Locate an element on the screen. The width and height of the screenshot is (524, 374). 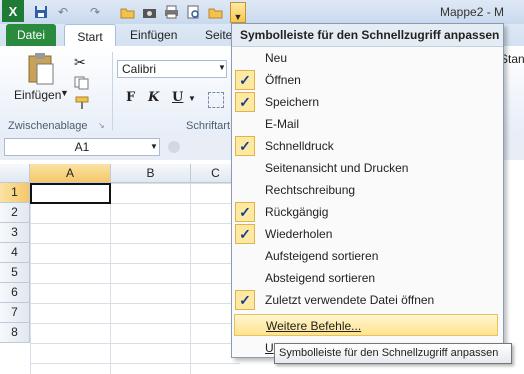
column-header-b: B is located at coordinates (151, 173).